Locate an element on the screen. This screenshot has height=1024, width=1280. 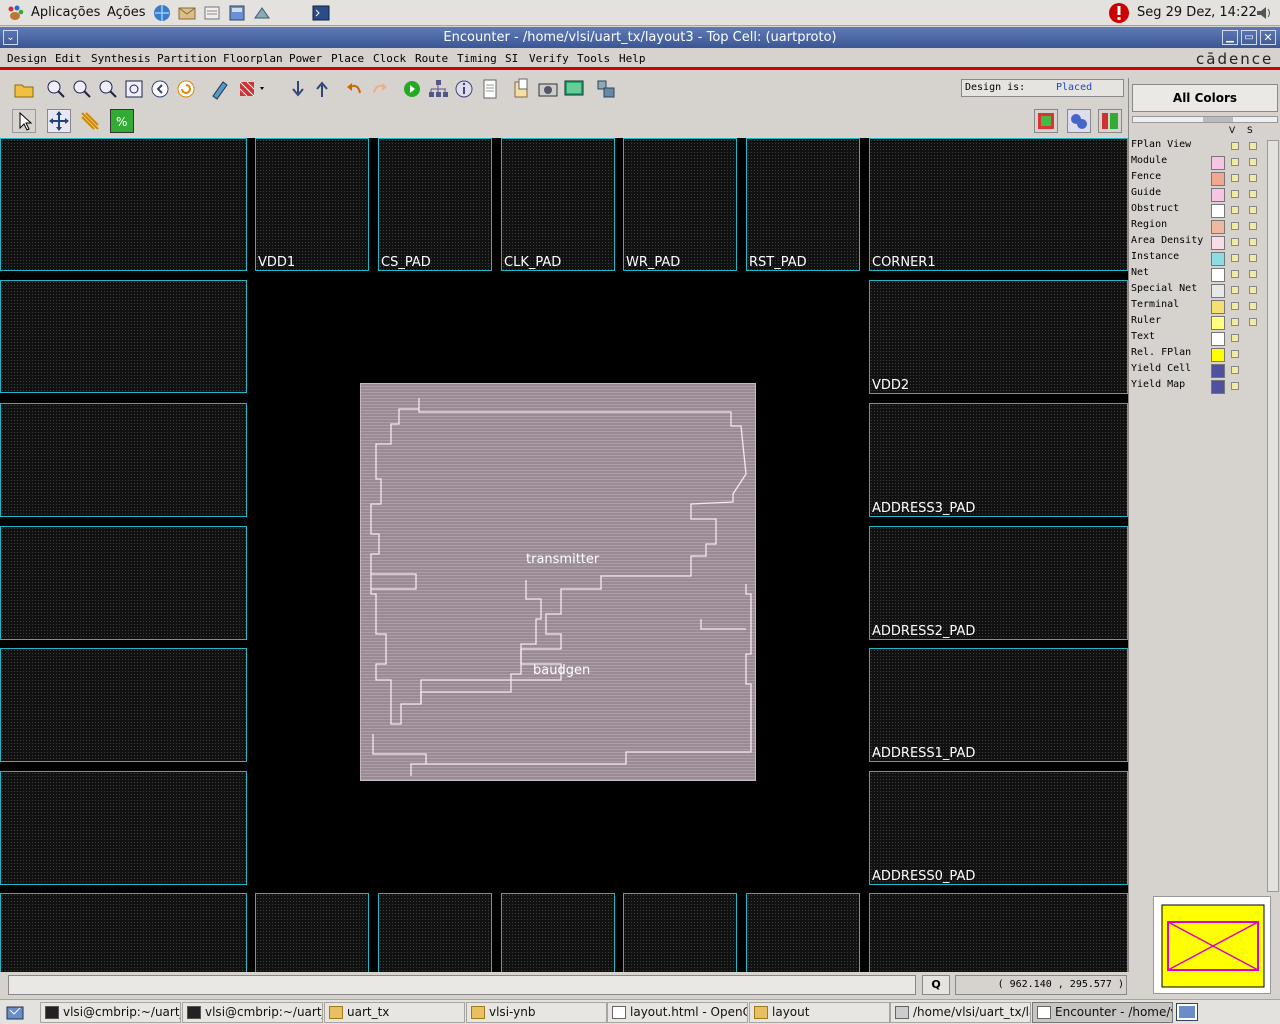
menu-si: SI is located at coordinates (511, 58).